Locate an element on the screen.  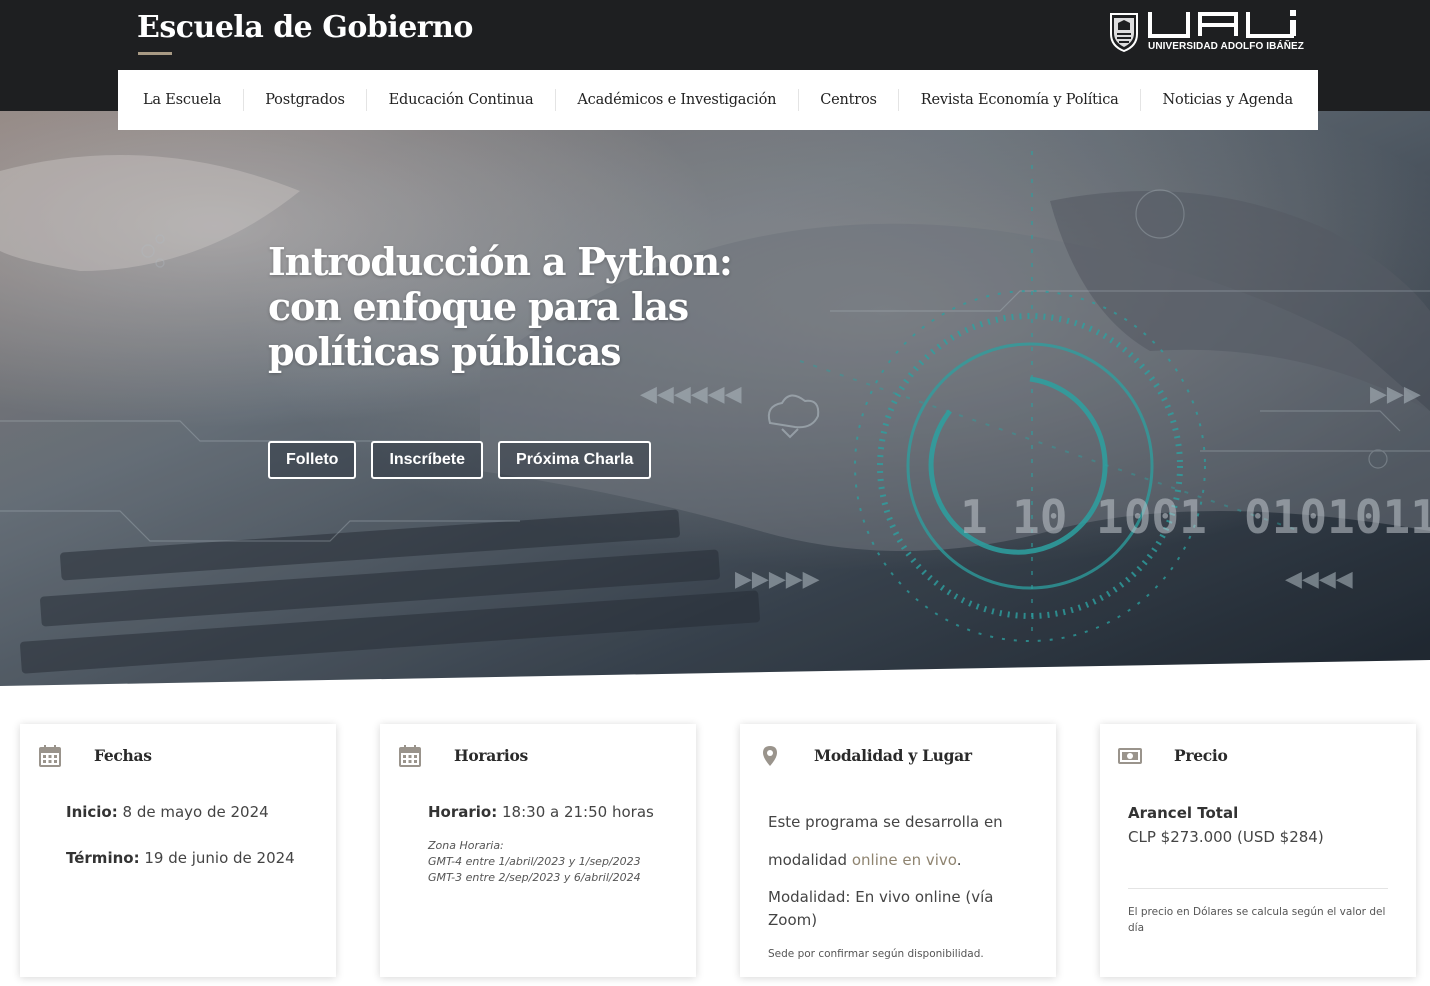
precio-title: Precio is located at coordinates (1201, 755).